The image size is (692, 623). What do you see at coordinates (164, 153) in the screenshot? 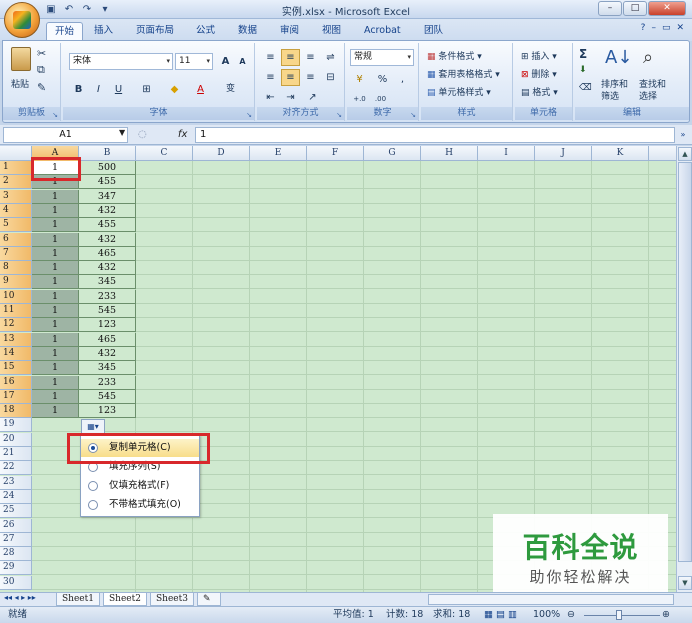
I see `column-header-c: C` at bounding box center [164, 153].